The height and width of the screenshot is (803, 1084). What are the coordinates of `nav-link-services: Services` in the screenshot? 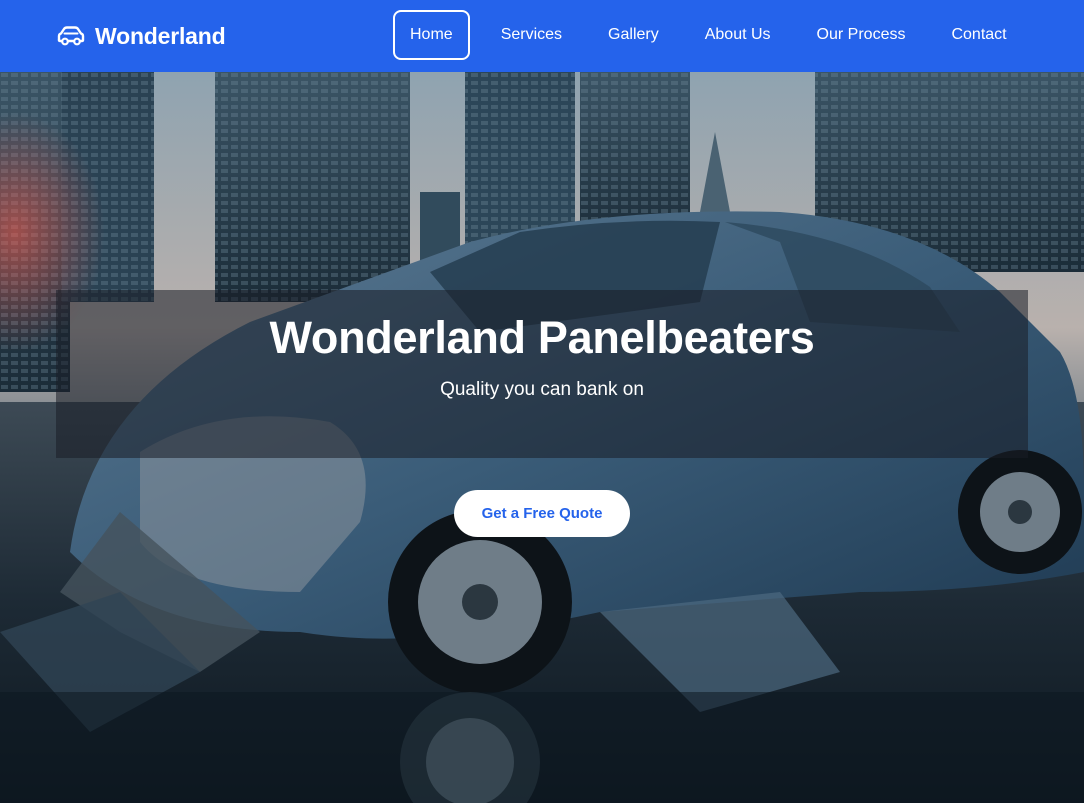 It's located at (531, 35).